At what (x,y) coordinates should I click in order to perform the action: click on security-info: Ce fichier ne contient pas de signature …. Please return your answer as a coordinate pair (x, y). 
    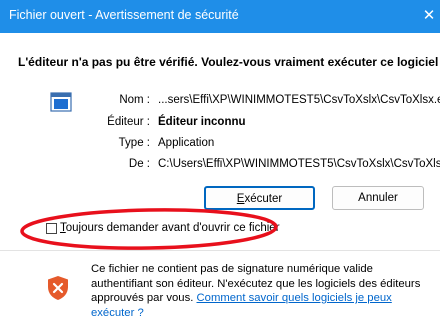
    Looking at the image, I should click on (261, 289).